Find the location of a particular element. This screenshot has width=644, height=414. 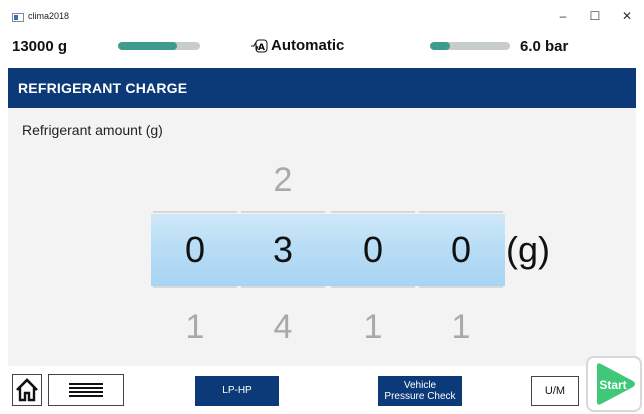

bottom-toolbar: LP-HP Vehicle Pressure Check U/M is located at coordinates (322, 390).